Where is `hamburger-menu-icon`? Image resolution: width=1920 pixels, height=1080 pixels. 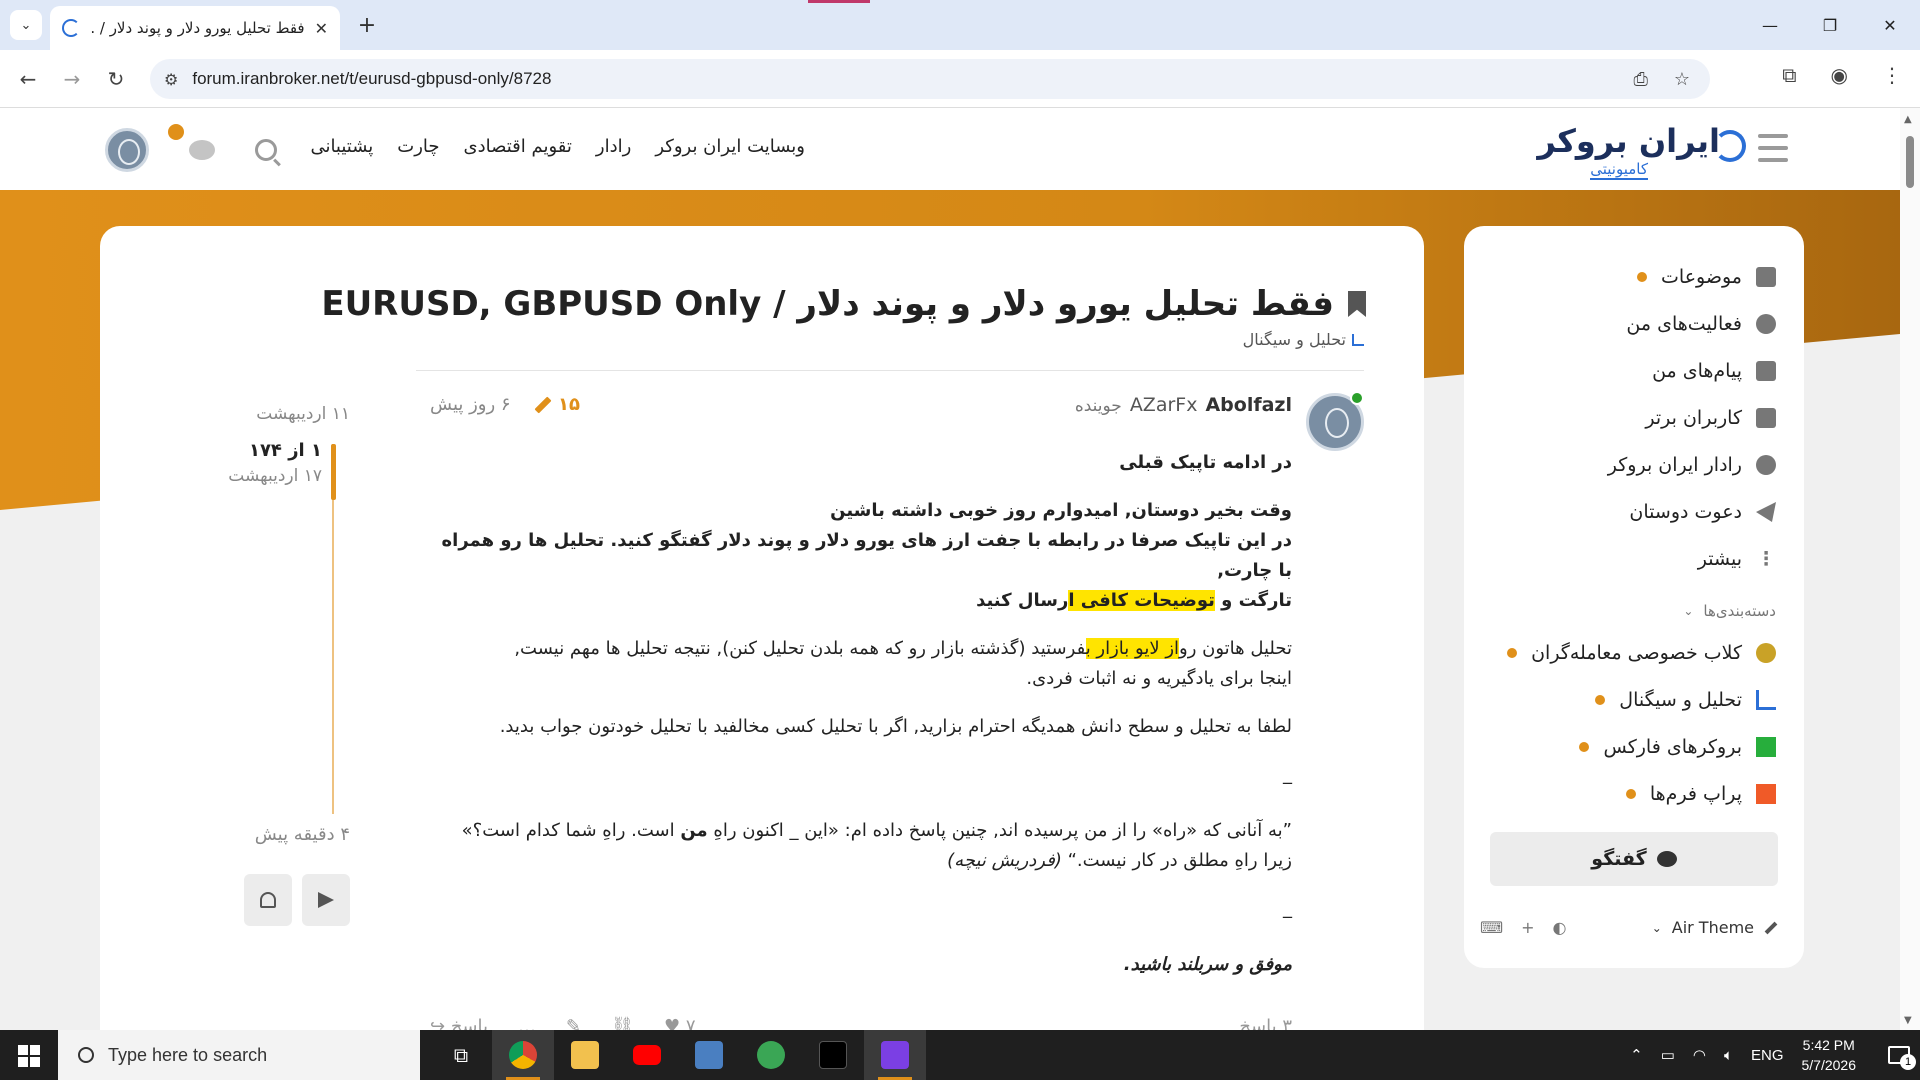 hamburger-menu-icon is located at coordinates (1773, 148).